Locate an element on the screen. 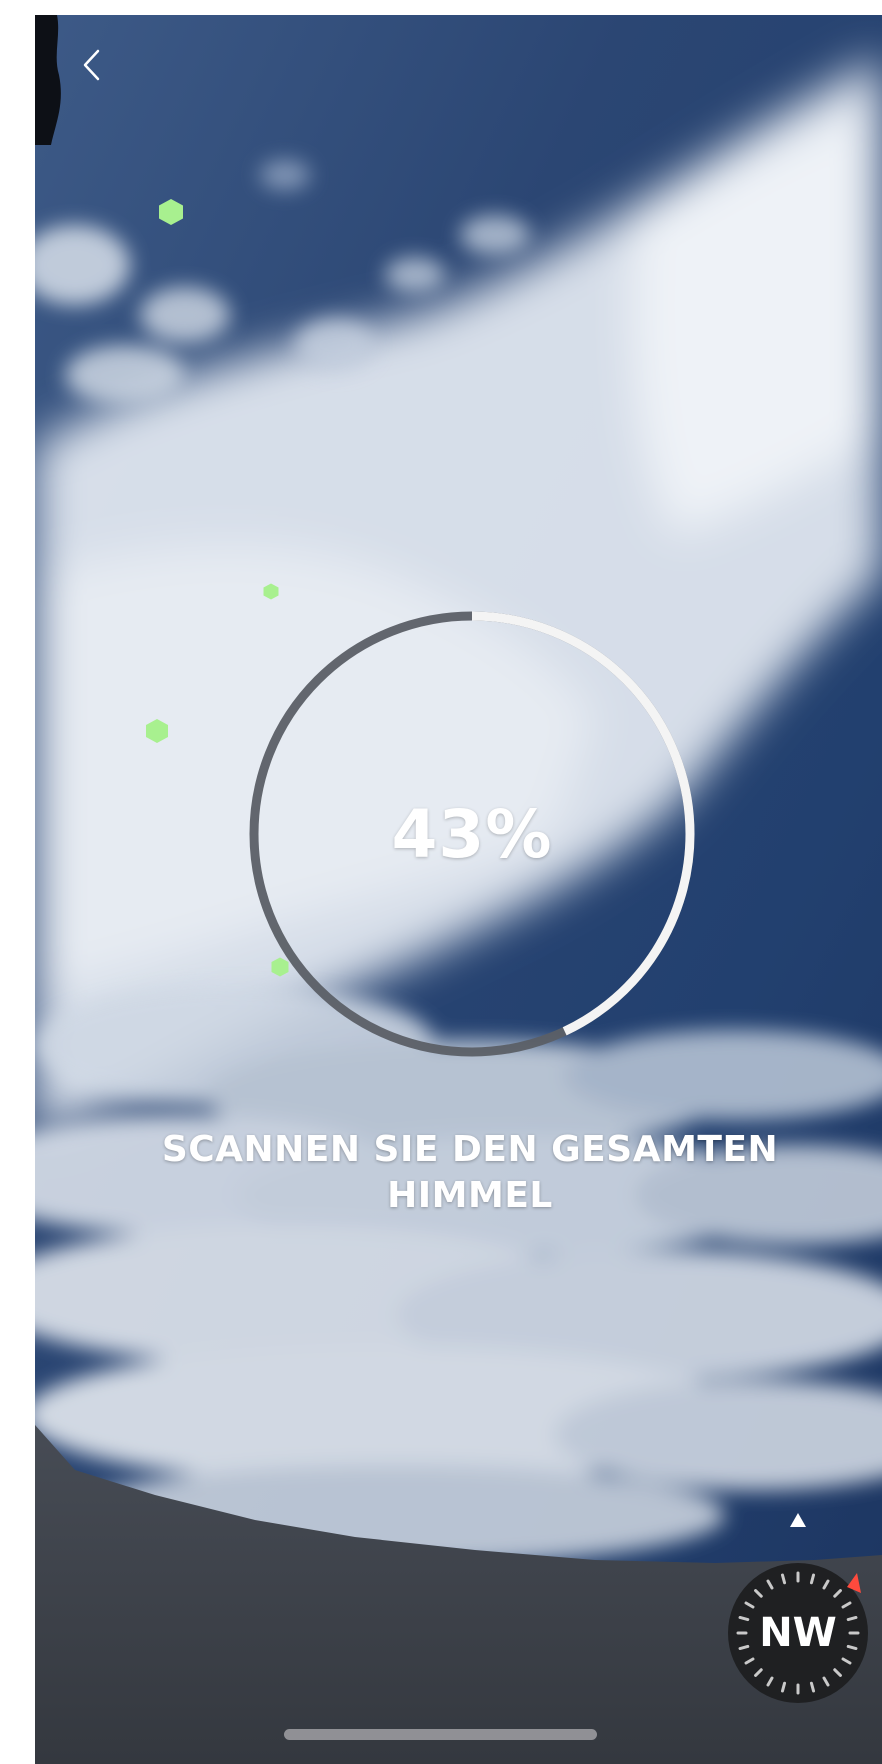 The width and height of the screenshot is (882, 1764). north-pointer-icon is located at coordinates (798, 1520).